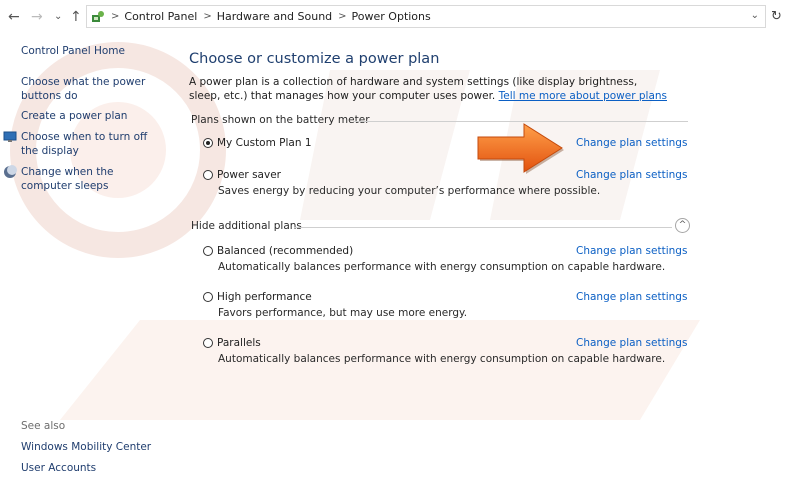 The image size is (790, 487). I want to click on page-title: Choose or customize a power plan, so click(314, 59).